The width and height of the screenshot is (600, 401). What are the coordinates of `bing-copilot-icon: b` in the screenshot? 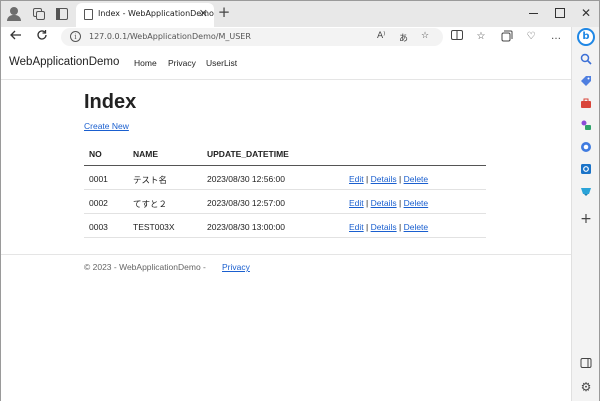 It's located at (586, 37).